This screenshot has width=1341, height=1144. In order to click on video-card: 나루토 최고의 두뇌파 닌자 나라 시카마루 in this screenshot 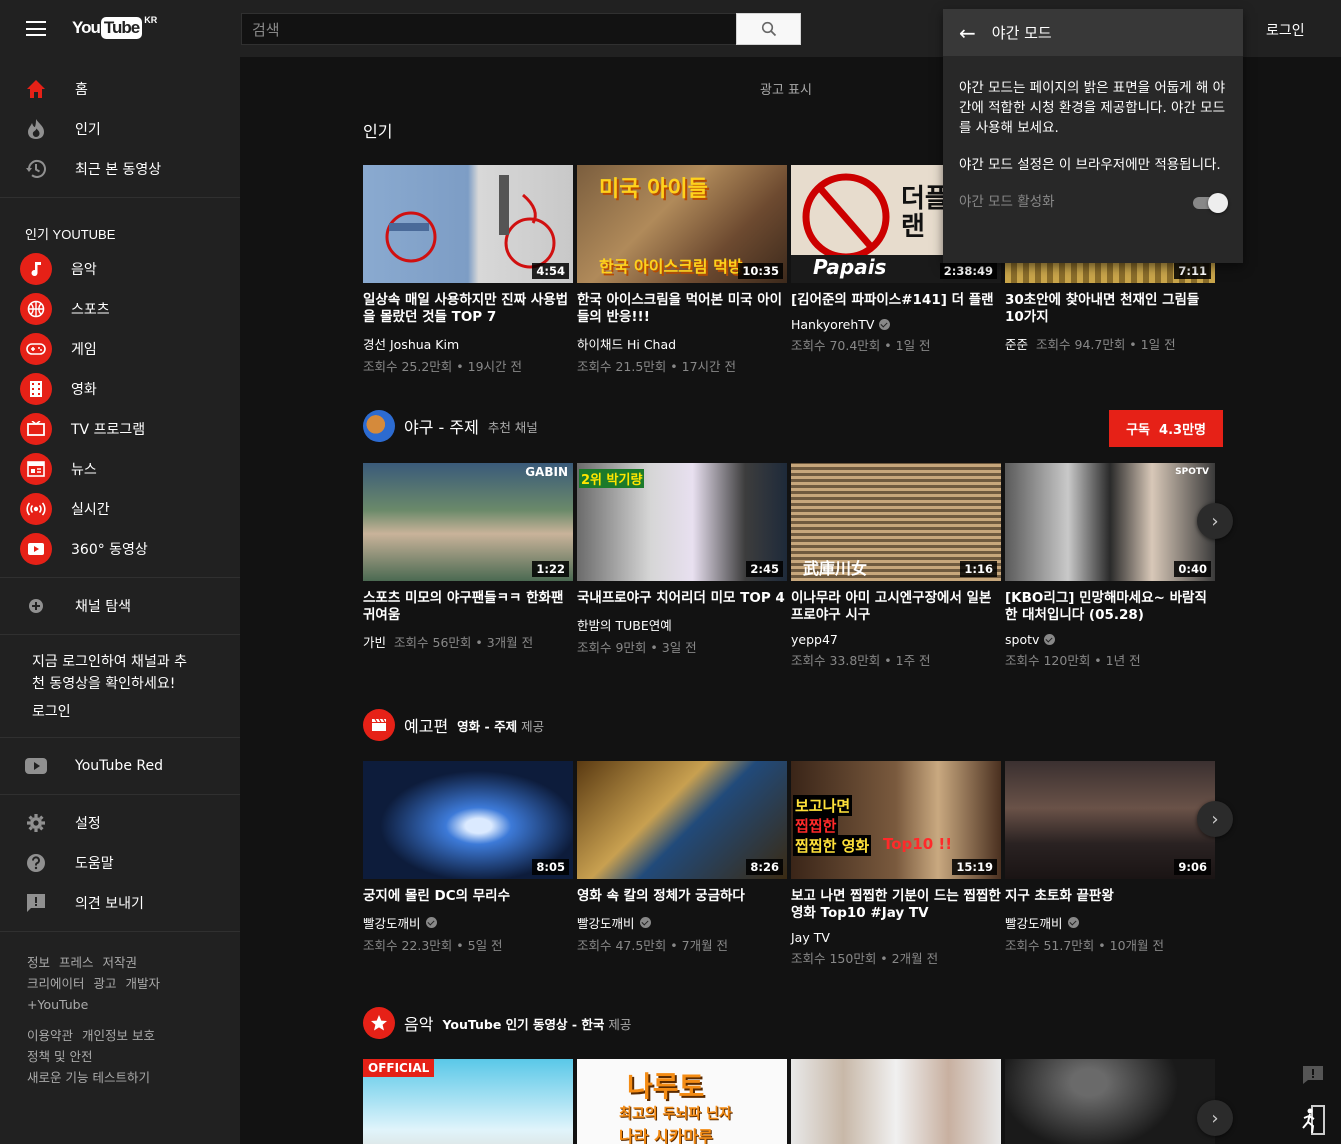, I will do `click(682, 1101)`.